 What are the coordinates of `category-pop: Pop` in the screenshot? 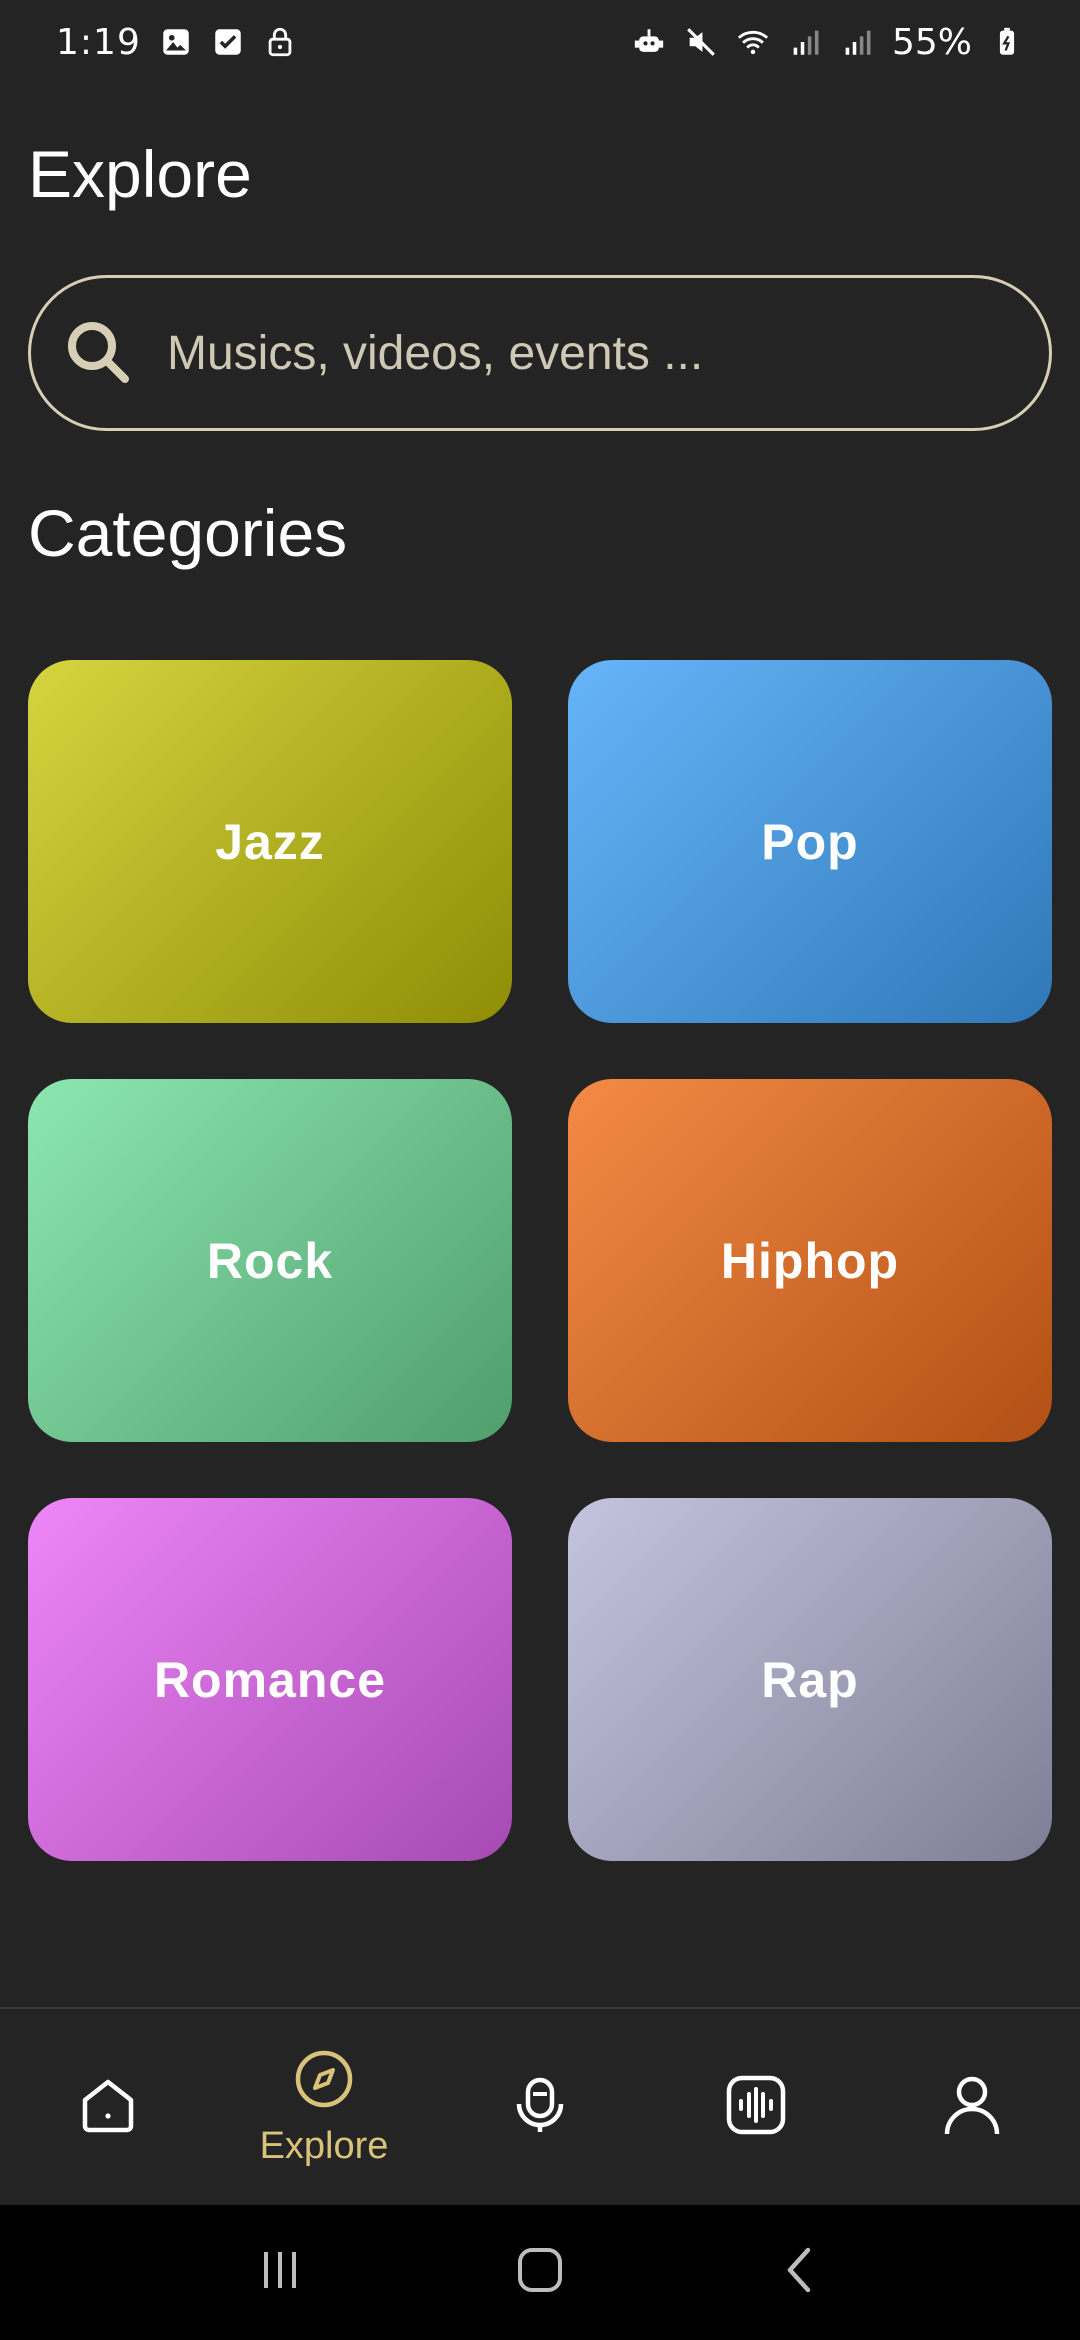 It's located at (810, 841).